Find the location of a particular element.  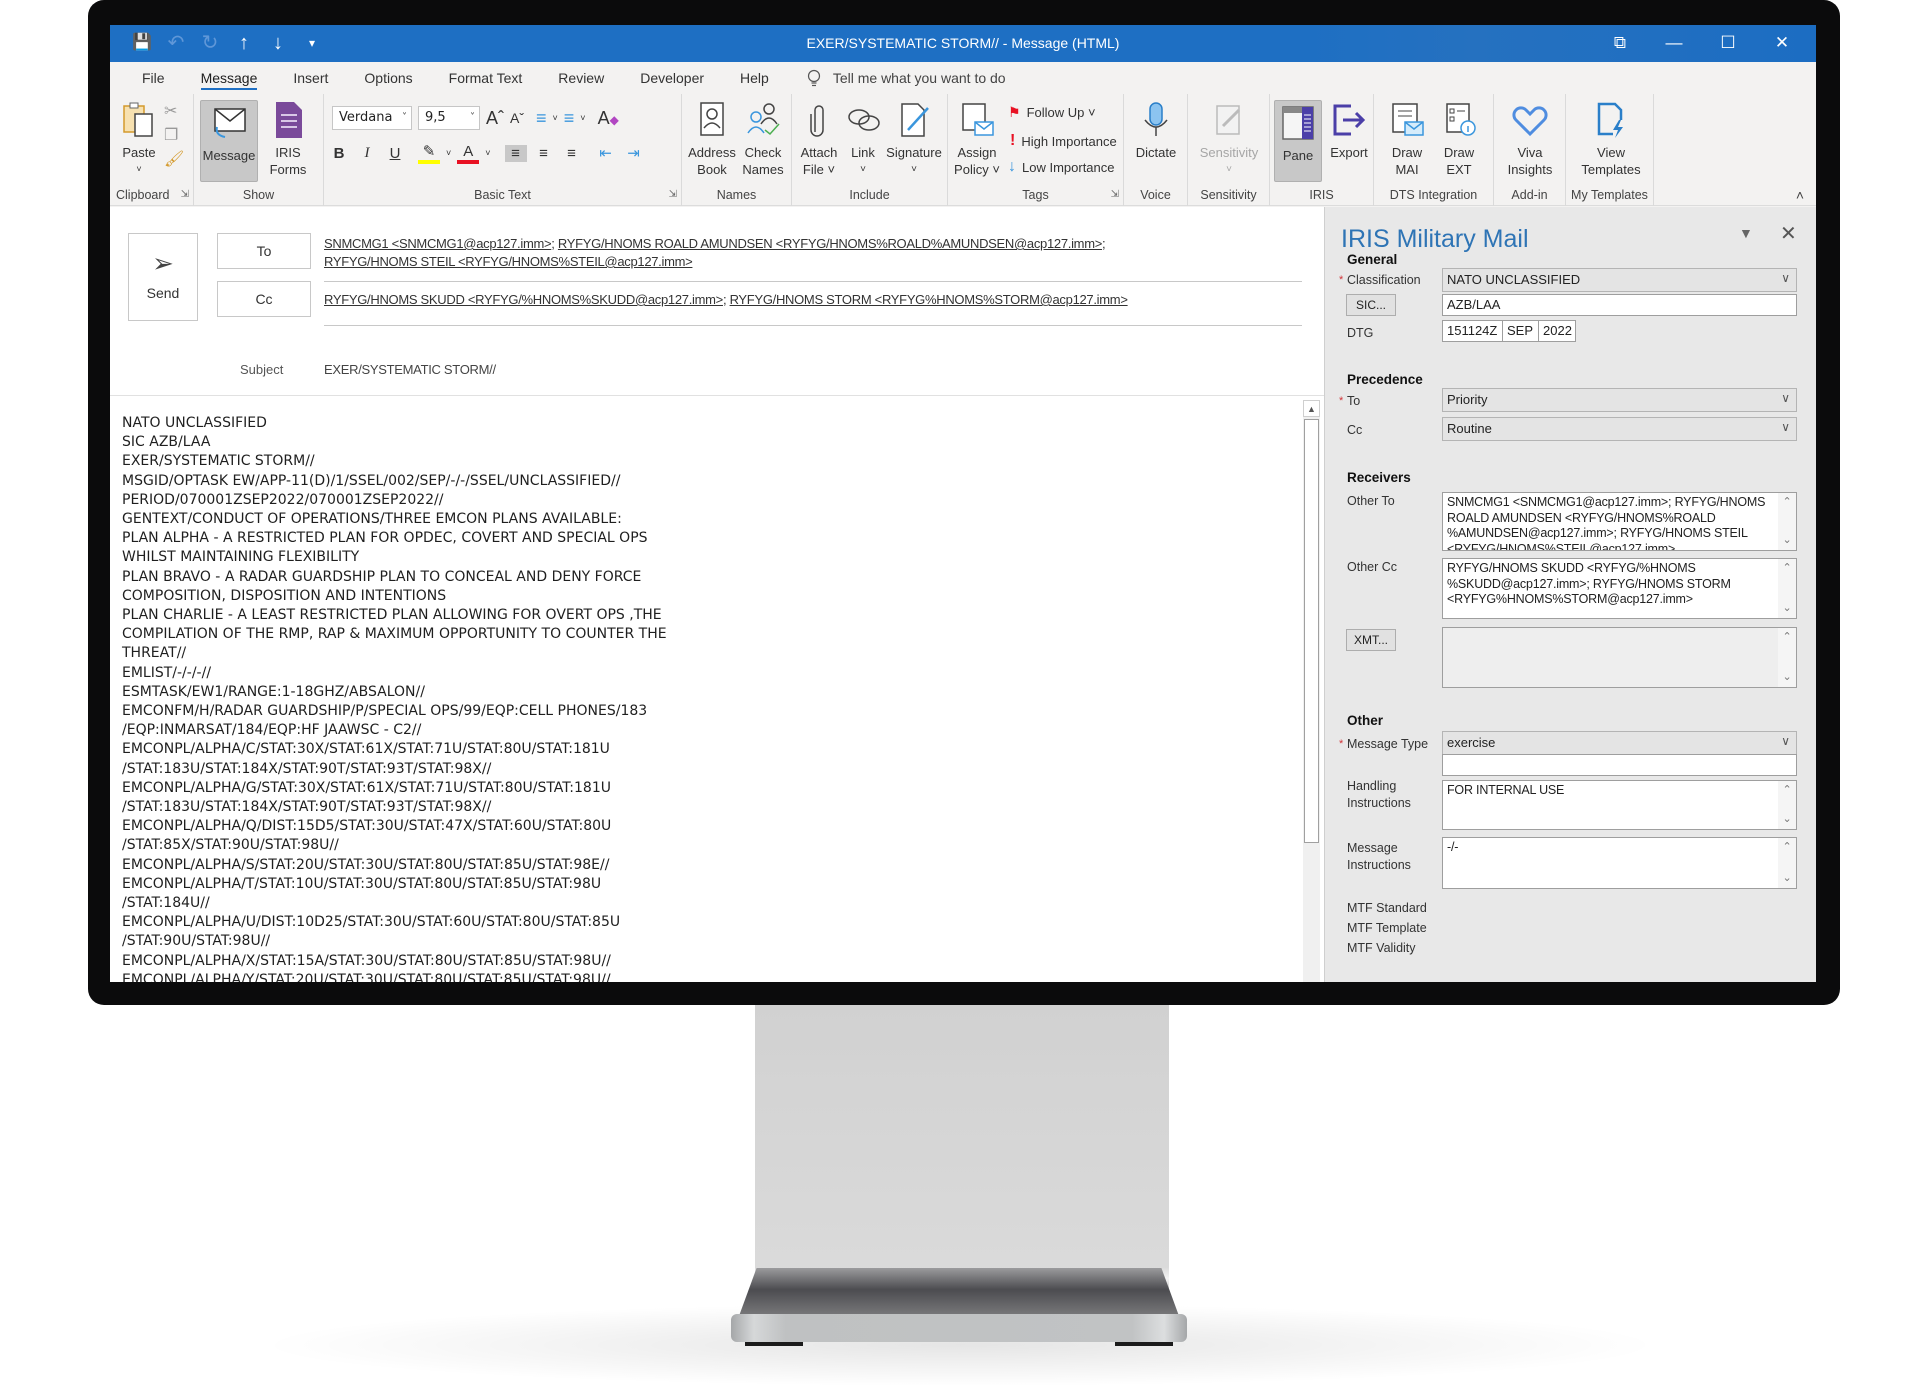

message-instructions-scrollbar: ⌃ ⌄ is located at coordinates (1787, 863).